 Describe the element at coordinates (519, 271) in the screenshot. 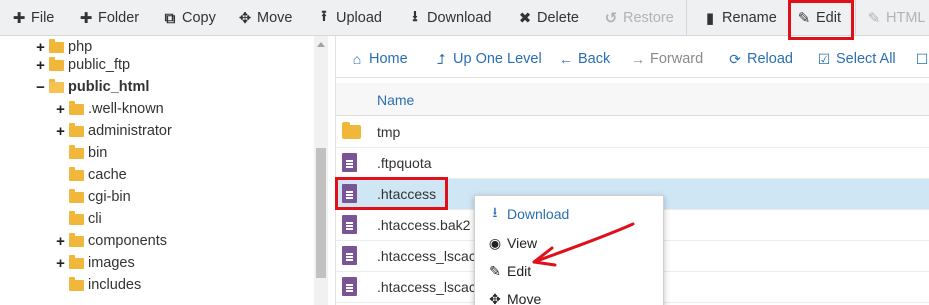

I see `context-edit-label: Edit` at that location.